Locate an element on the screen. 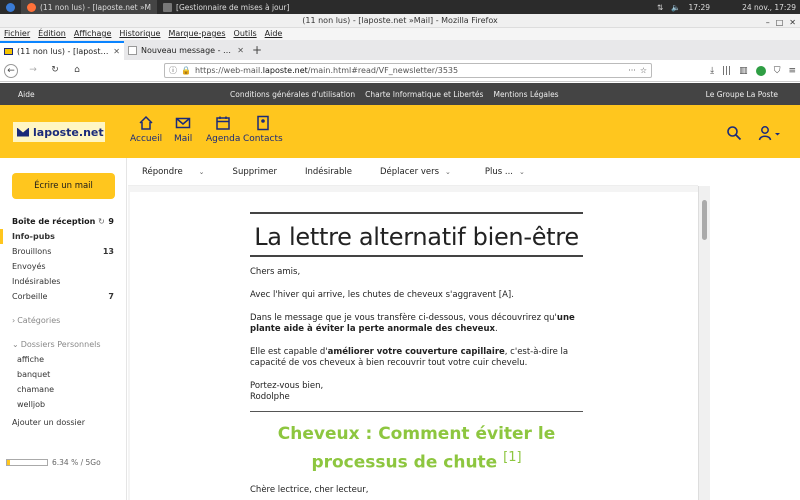 This screenshot has height=500, width=800. subfolder-affiche: affiche is located at coordinates (63, 359).